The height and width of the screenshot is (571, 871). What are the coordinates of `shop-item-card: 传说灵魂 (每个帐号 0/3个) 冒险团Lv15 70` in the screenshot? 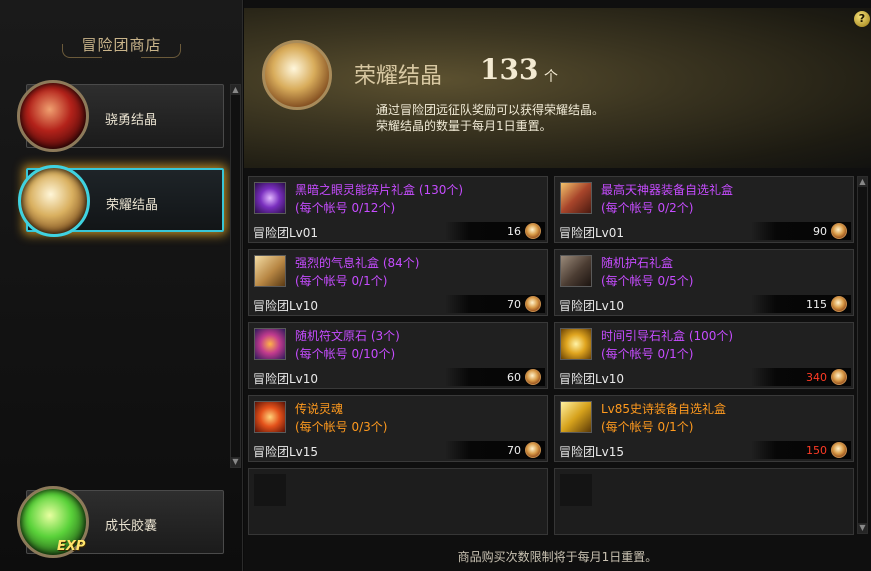 It's located at (398, 428).